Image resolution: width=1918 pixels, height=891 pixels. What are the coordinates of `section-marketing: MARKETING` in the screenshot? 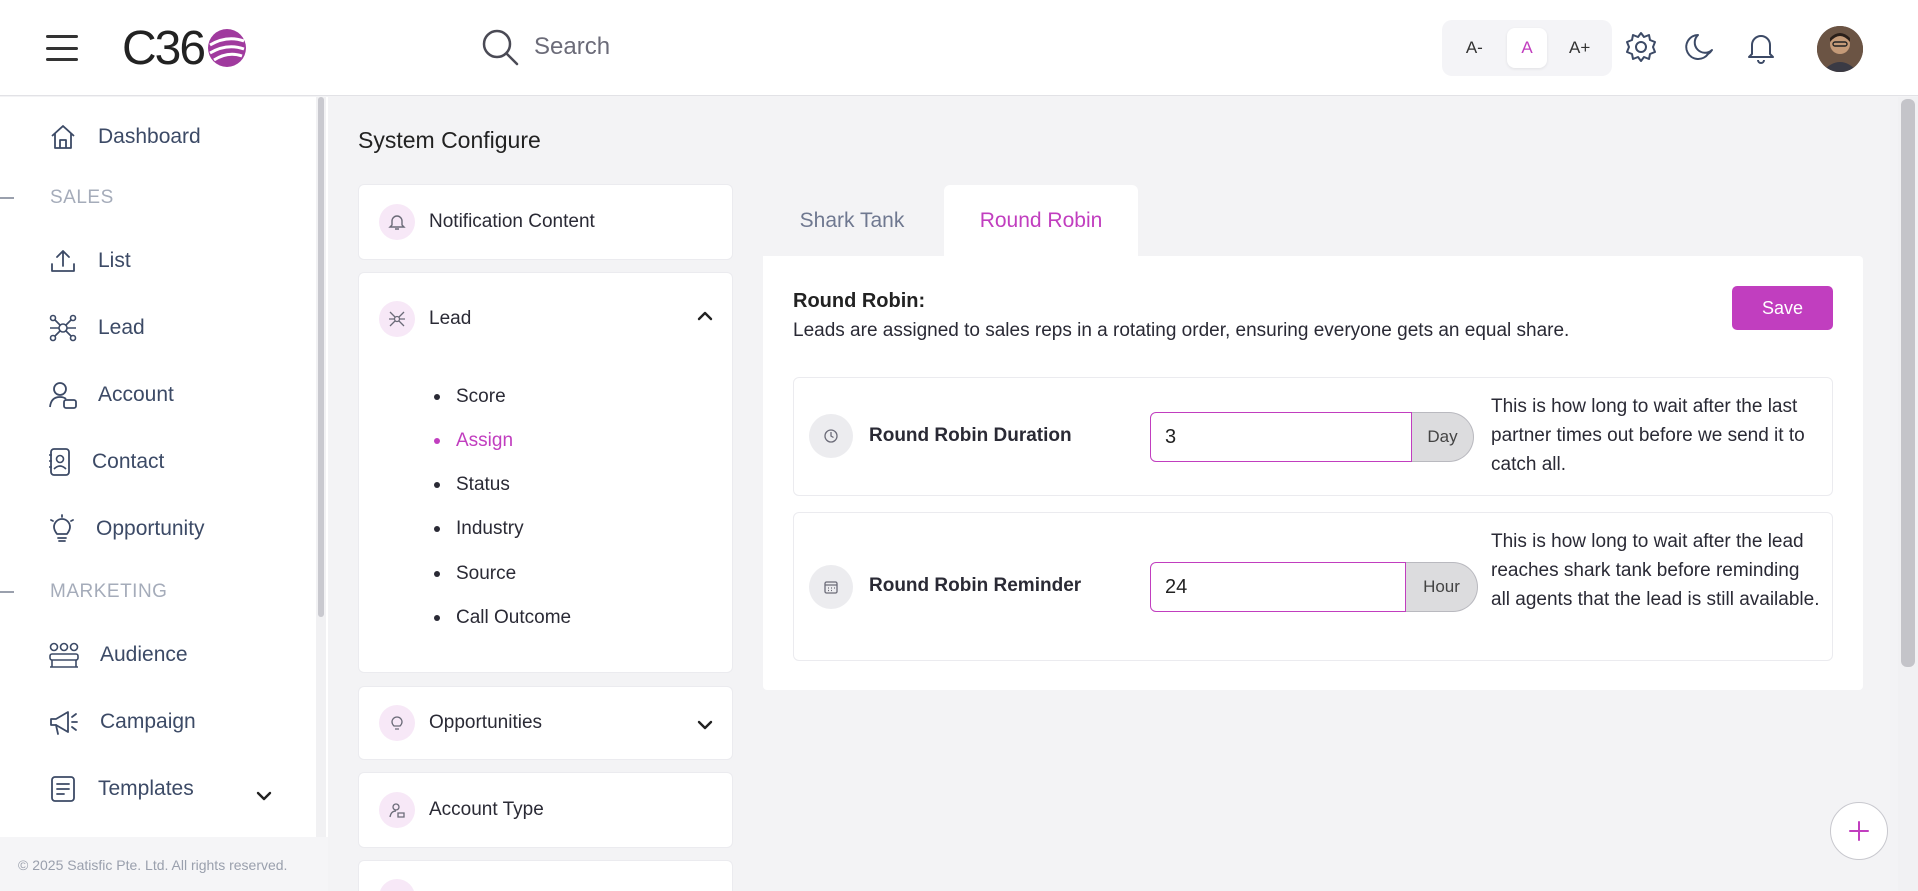 It's located at (83, 592).